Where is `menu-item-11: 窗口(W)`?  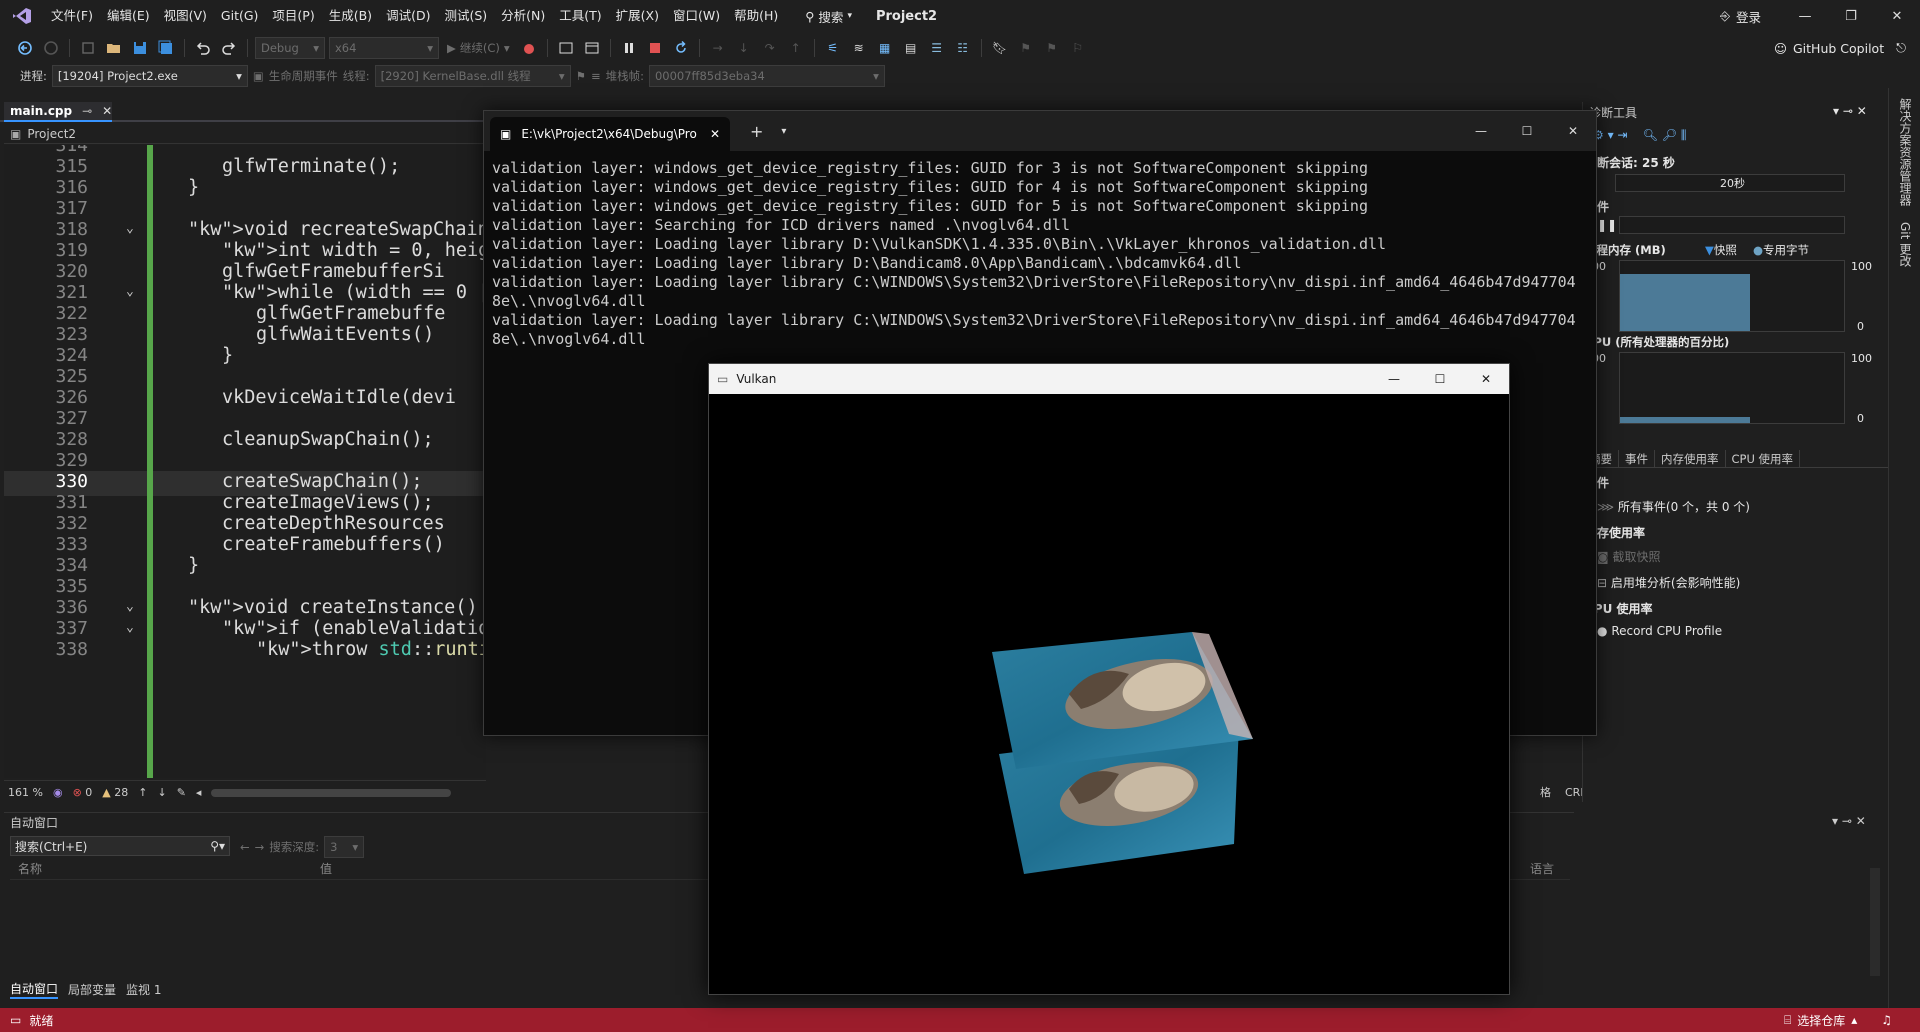
menu-item-11: 窗口(W) is located at coordinates (696, 16).